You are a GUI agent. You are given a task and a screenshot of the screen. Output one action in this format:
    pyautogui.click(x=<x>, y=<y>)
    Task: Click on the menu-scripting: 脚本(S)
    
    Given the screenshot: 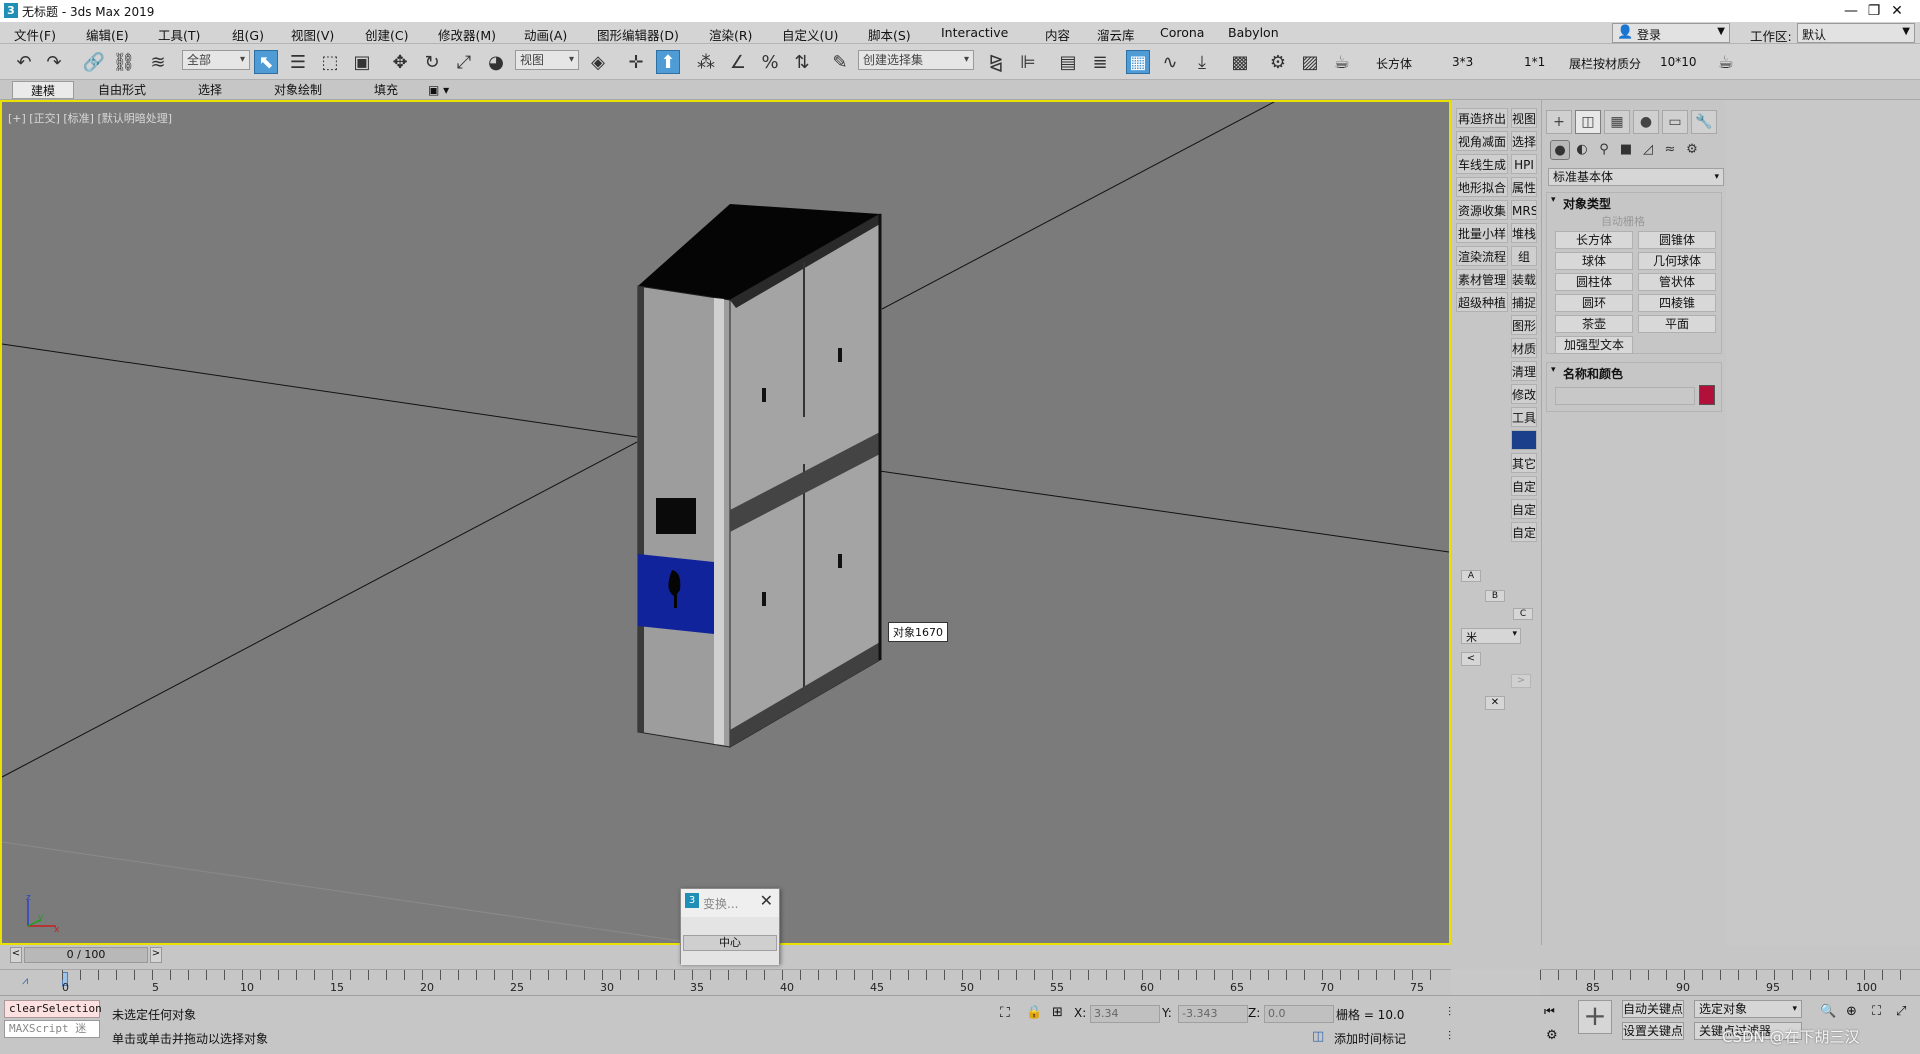 What is the action you would take?
    pyautogui.click(x=889, y=34)
    